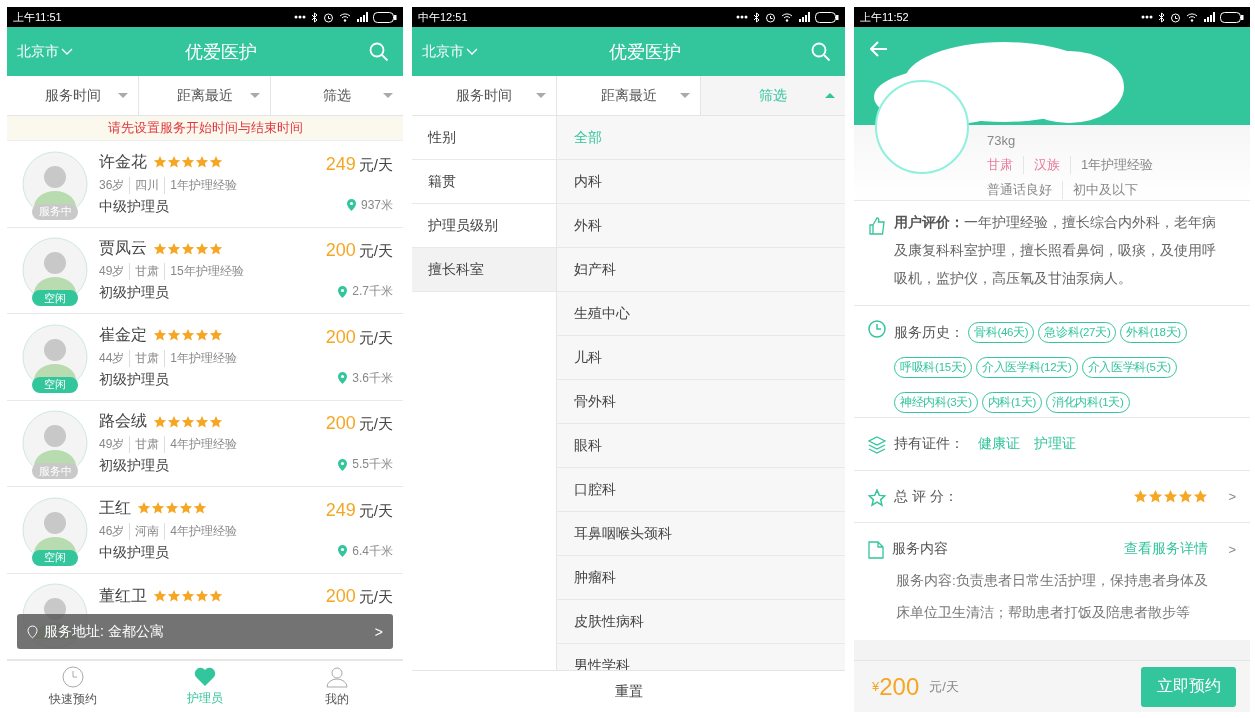 The height and width of the screenshot is (718, 1255). I want to click on currency-sign: ¥, so click(876, 686).